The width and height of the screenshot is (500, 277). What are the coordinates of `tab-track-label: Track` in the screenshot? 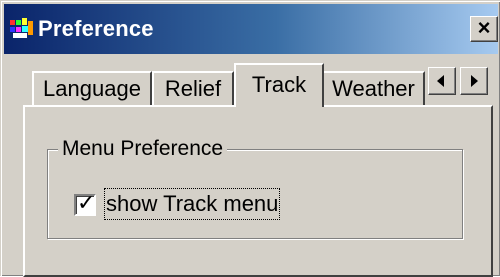 It's located at (279, 84).